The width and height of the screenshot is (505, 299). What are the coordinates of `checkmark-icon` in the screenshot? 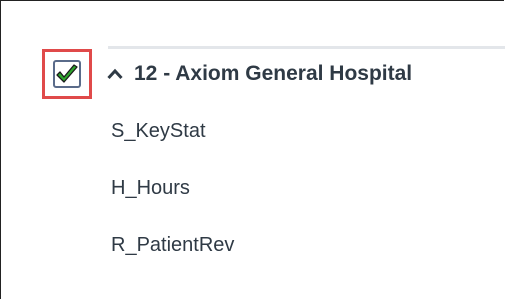 It's located at (67, 73).